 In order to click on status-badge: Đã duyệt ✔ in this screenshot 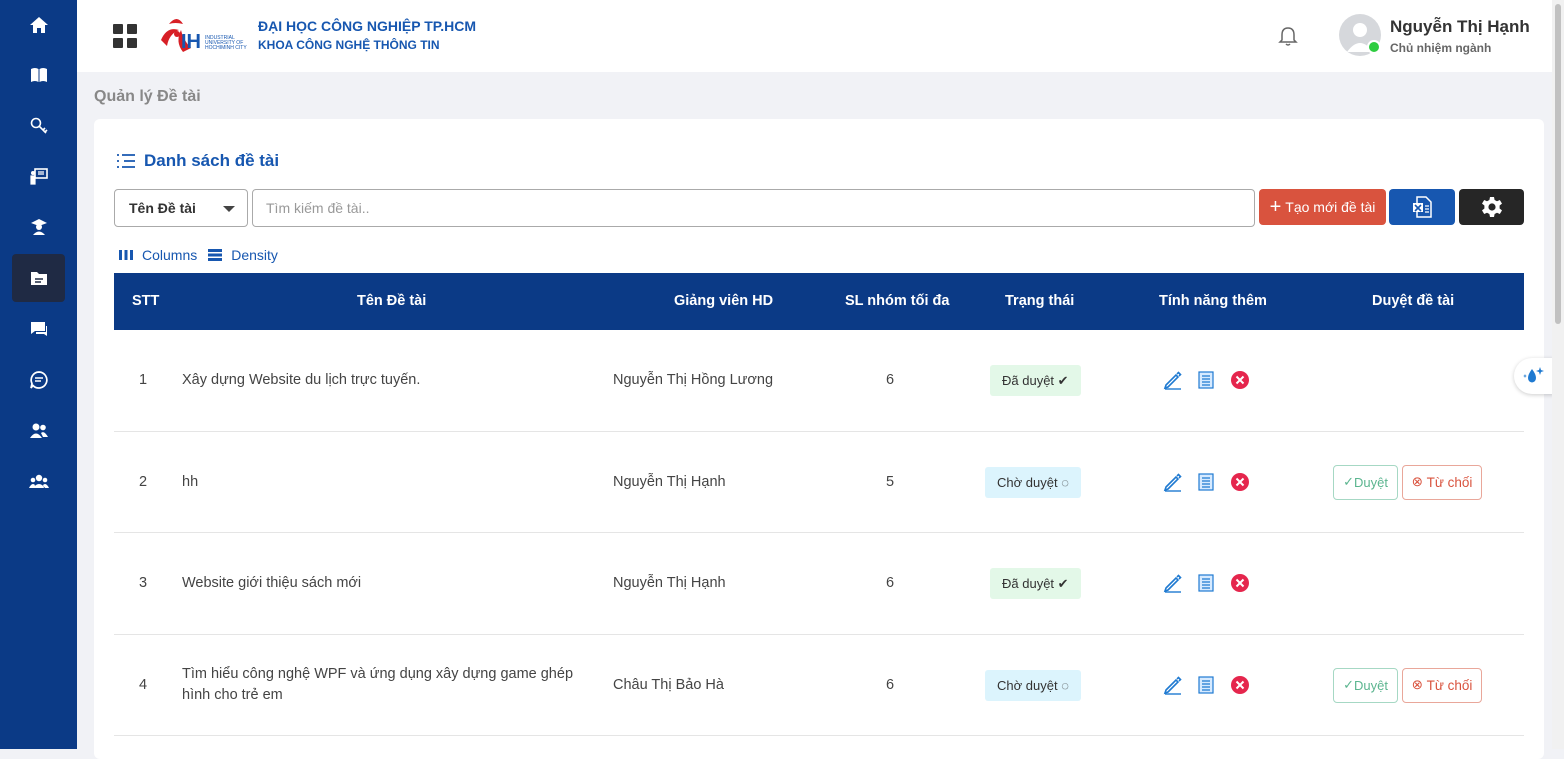, I will do `click(1035, 583)`.